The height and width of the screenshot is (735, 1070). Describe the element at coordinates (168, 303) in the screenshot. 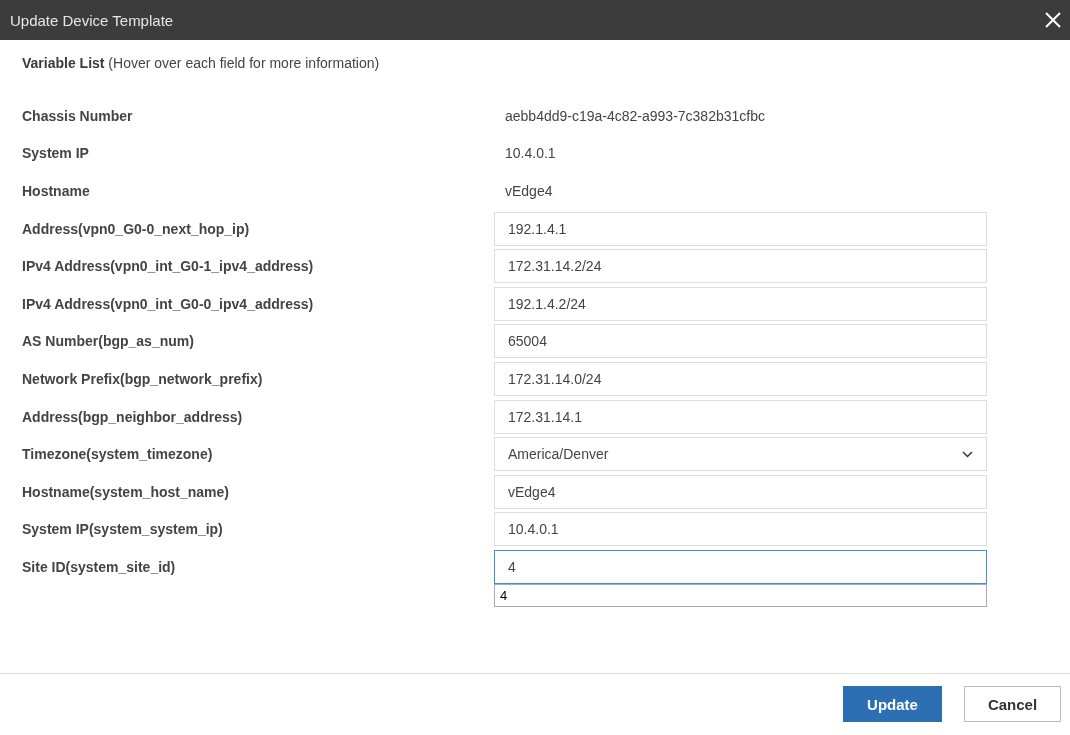

I see `field-label: IPv4 Address(vpn0_int_G0-0_ipv4_address)` at that location.